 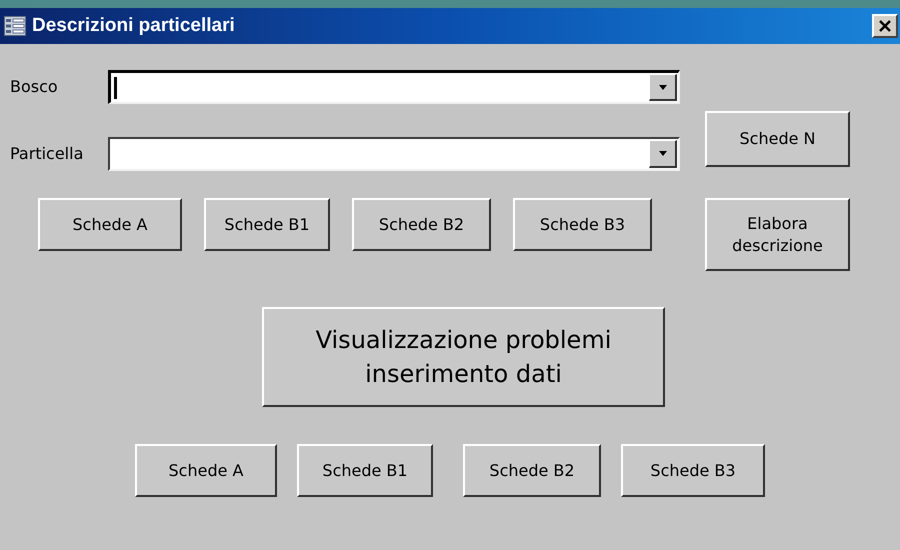 I want to click on form-icon, so click(x=15, y=26).